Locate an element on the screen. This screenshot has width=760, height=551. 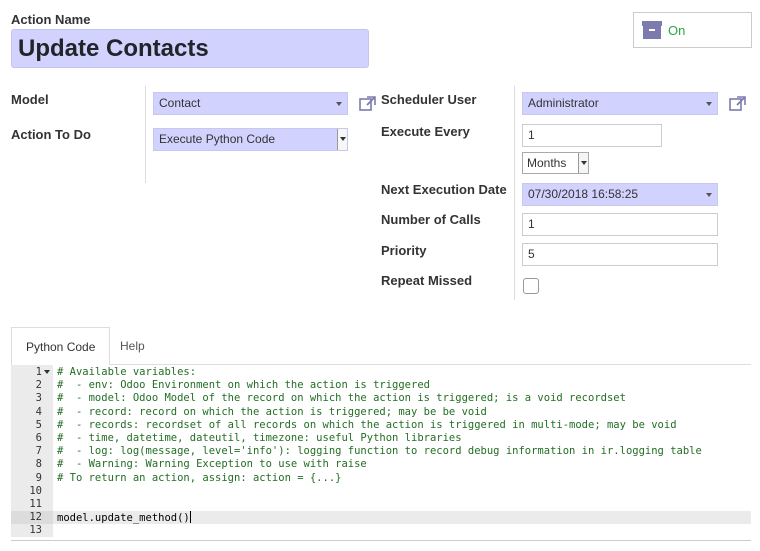
execute-every-label: Execute Every is located at coordinates (425, 131).